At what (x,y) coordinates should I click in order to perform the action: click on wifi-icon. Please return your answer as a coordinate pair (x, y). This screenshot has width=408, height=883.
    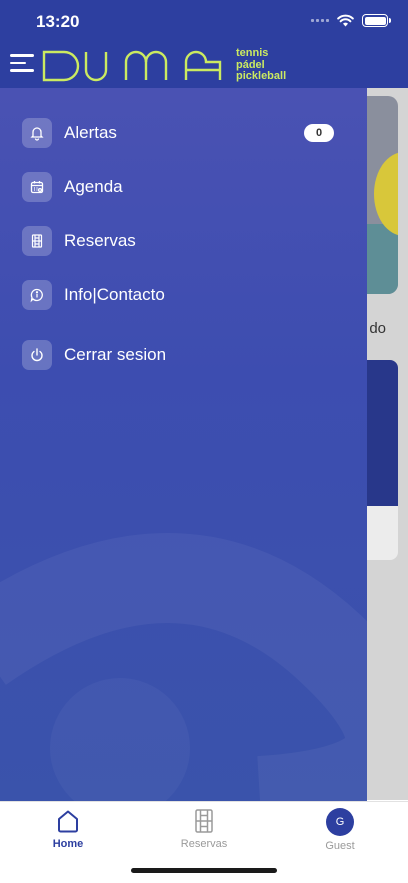
    Looking at the image, I should click on (345, 20).